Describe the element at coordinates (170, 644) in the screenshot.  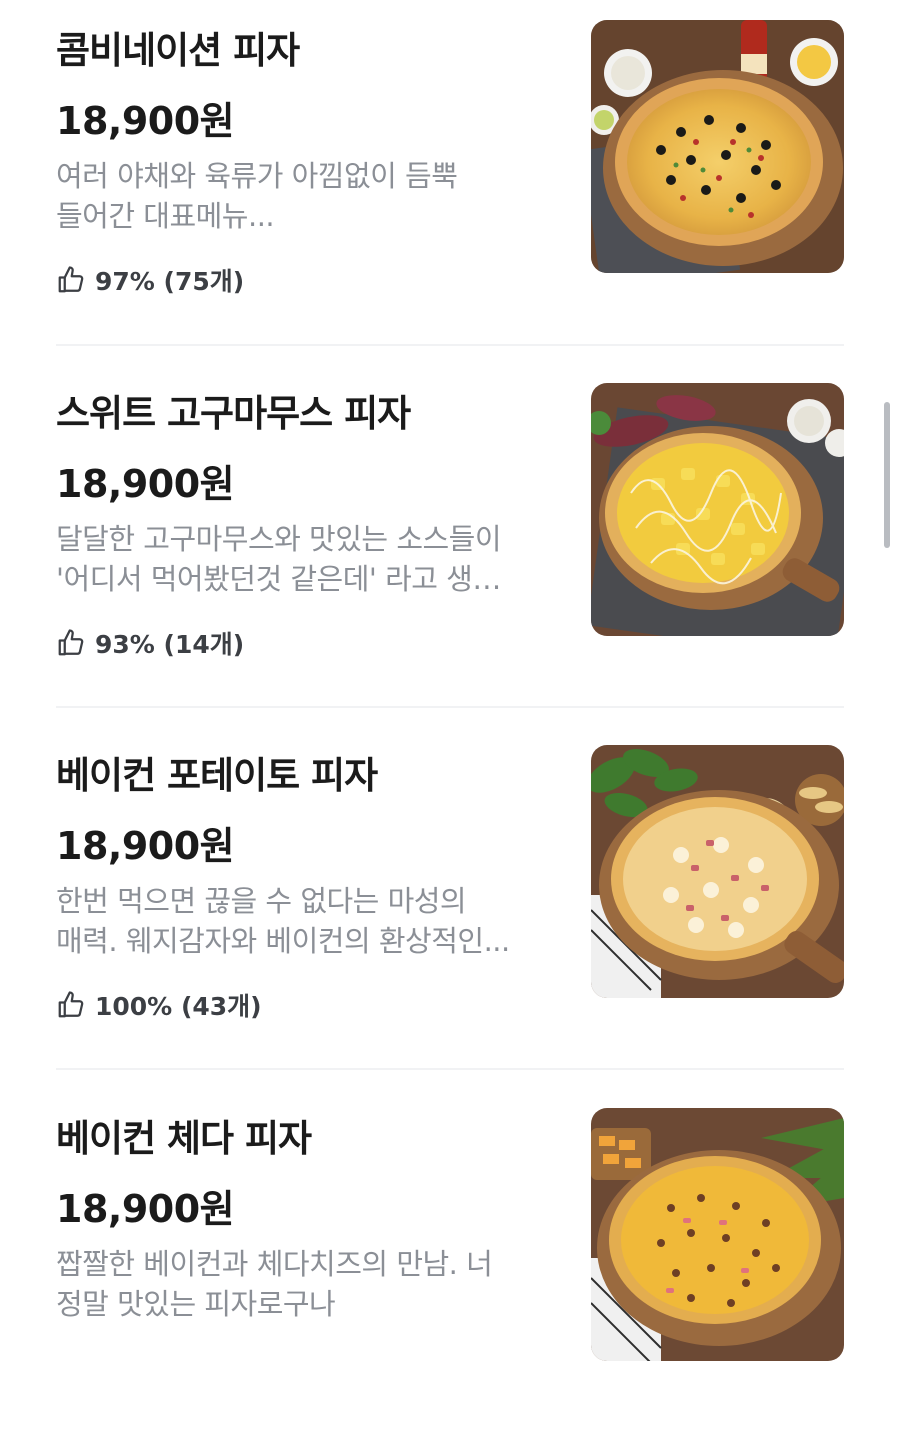
I see `rating-value: 93% (14개)` at that location.